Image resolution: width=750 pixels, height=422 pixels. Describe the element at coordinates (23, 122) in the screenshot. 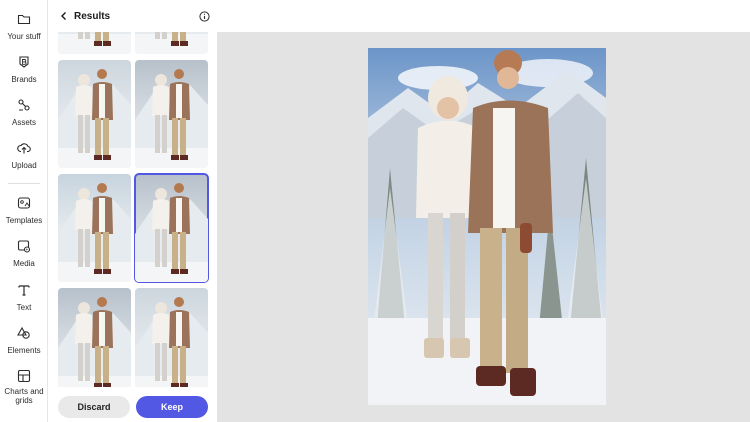

I see `rail-item-label: Assets` at that location.